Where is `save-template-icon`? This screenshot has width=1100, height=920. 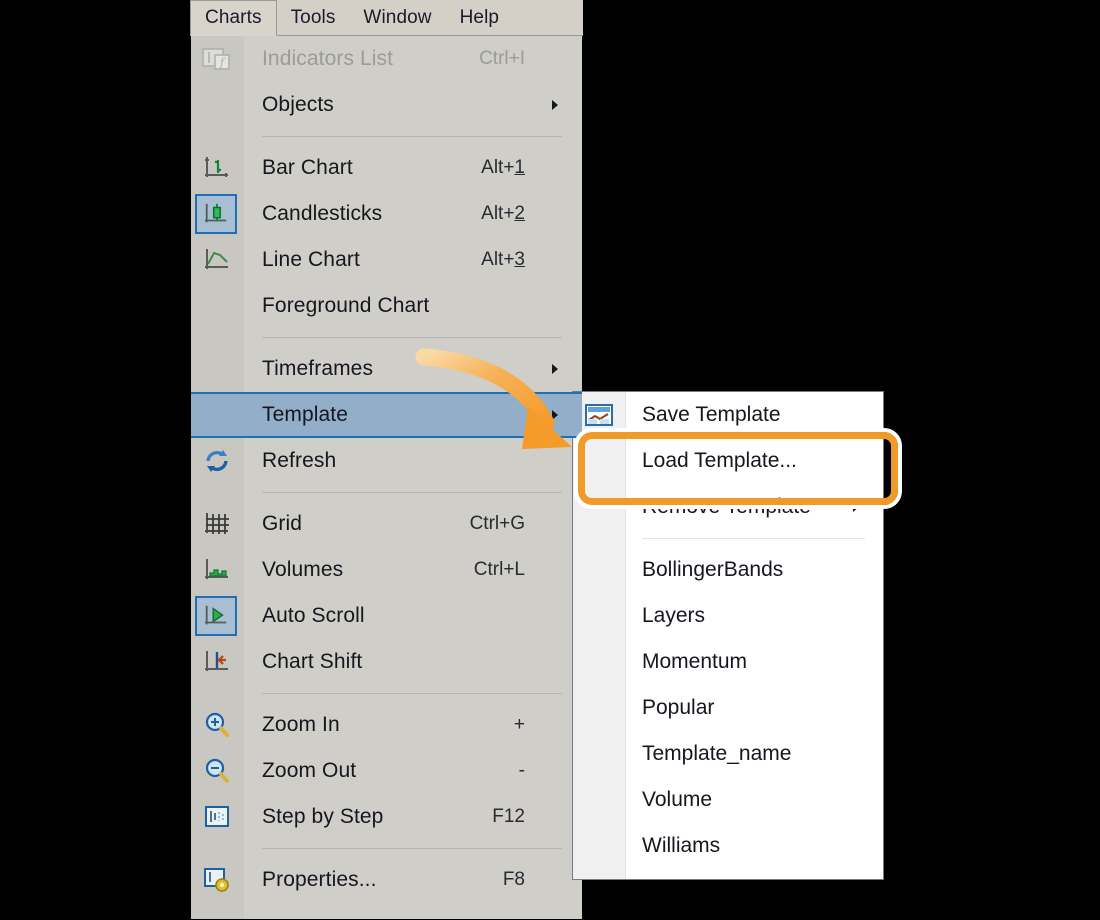
save-template-icon is located at coordinates (599, 415).